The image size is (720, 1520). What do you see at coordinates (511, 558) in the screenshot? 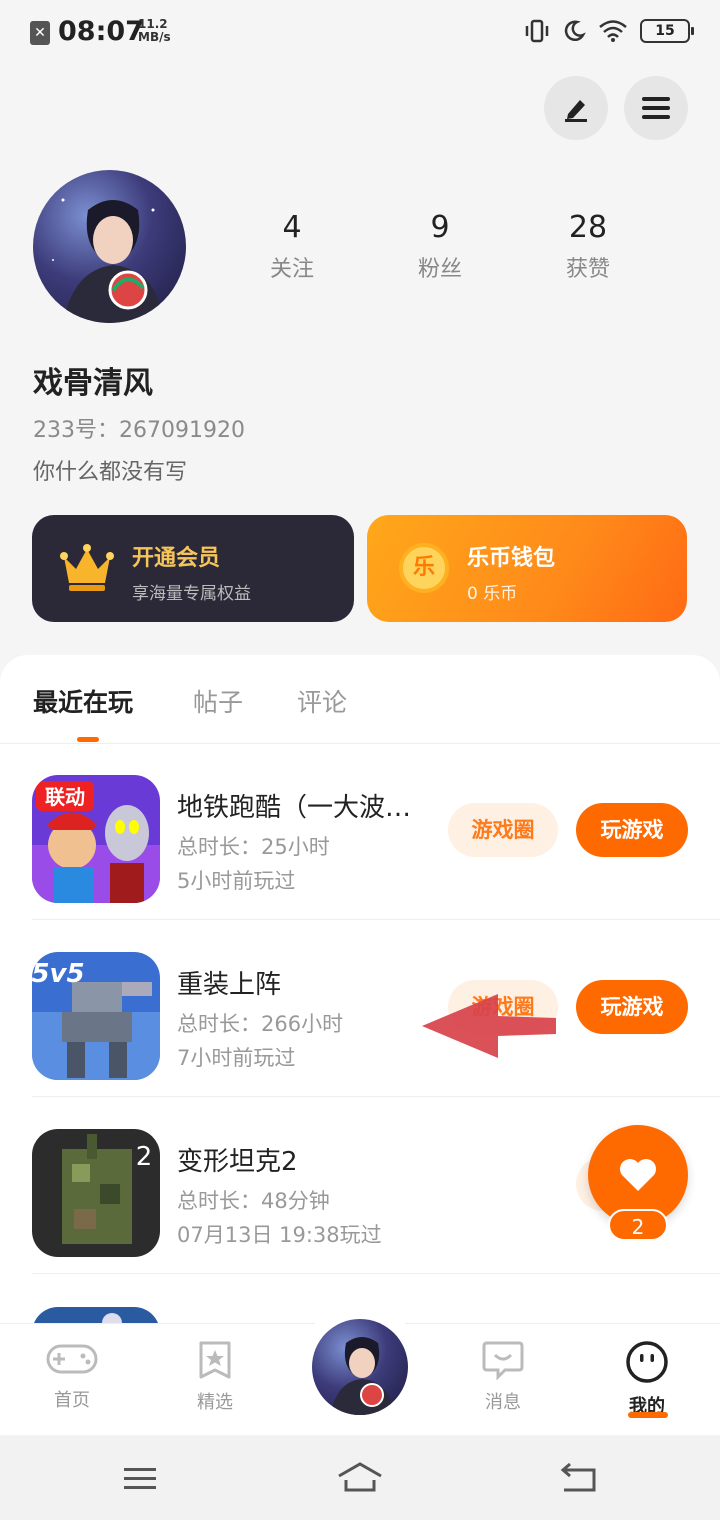
I see `wallet-title: 乐币钱包` at bounding box center [511, 558].